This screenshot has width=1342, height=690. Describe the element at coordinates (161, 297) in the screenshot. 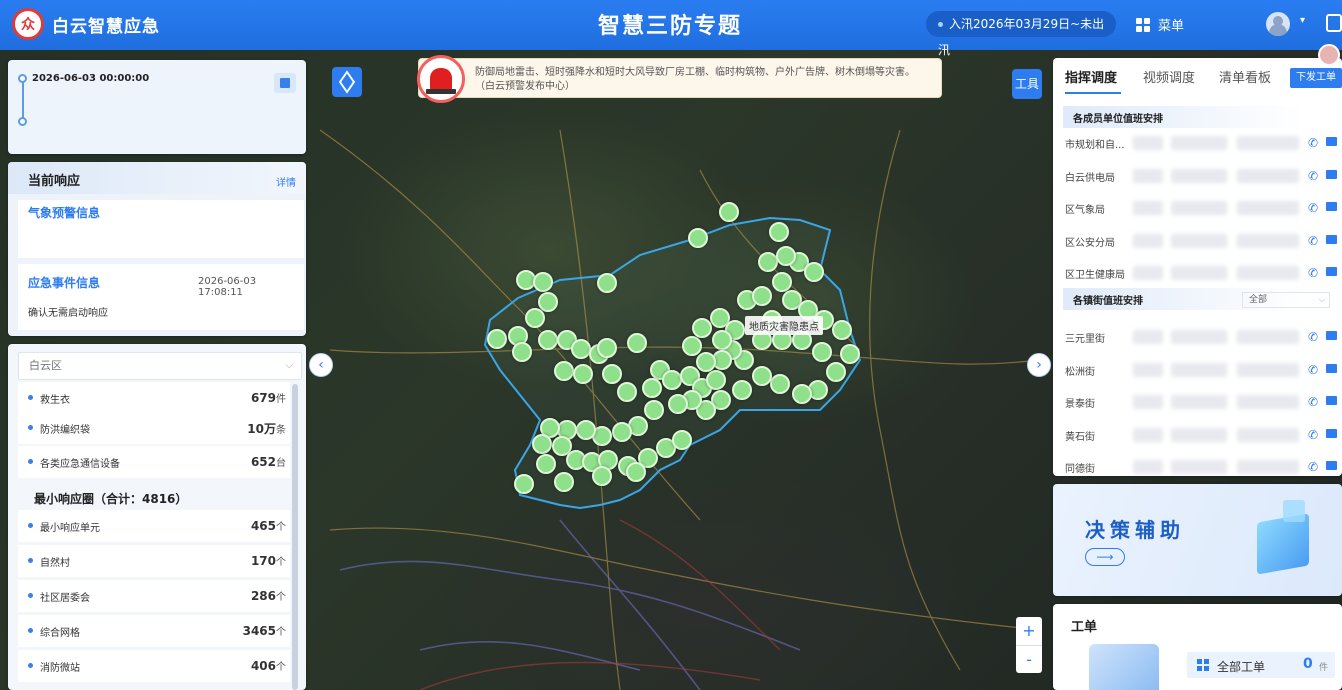

I see `emergency-event-card: 应急事件信息 2026-06-03 17:08:11 确认无需启动响应` at that location.